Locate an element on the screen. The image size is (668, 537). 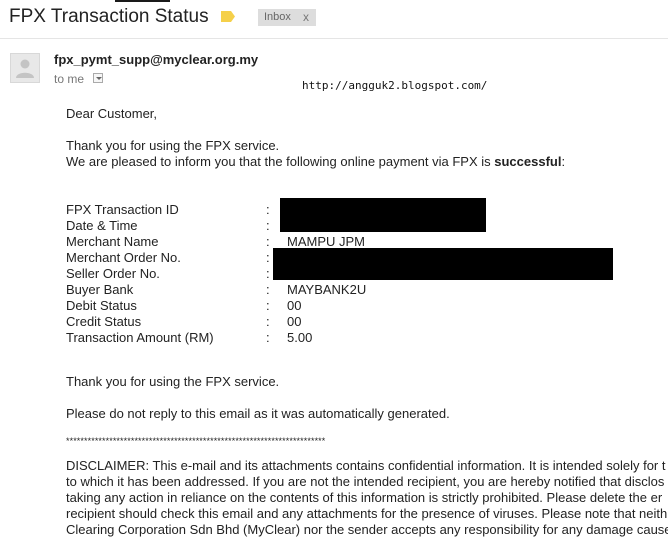
credit-status-value: 00 is located at coordinates (294, 321).